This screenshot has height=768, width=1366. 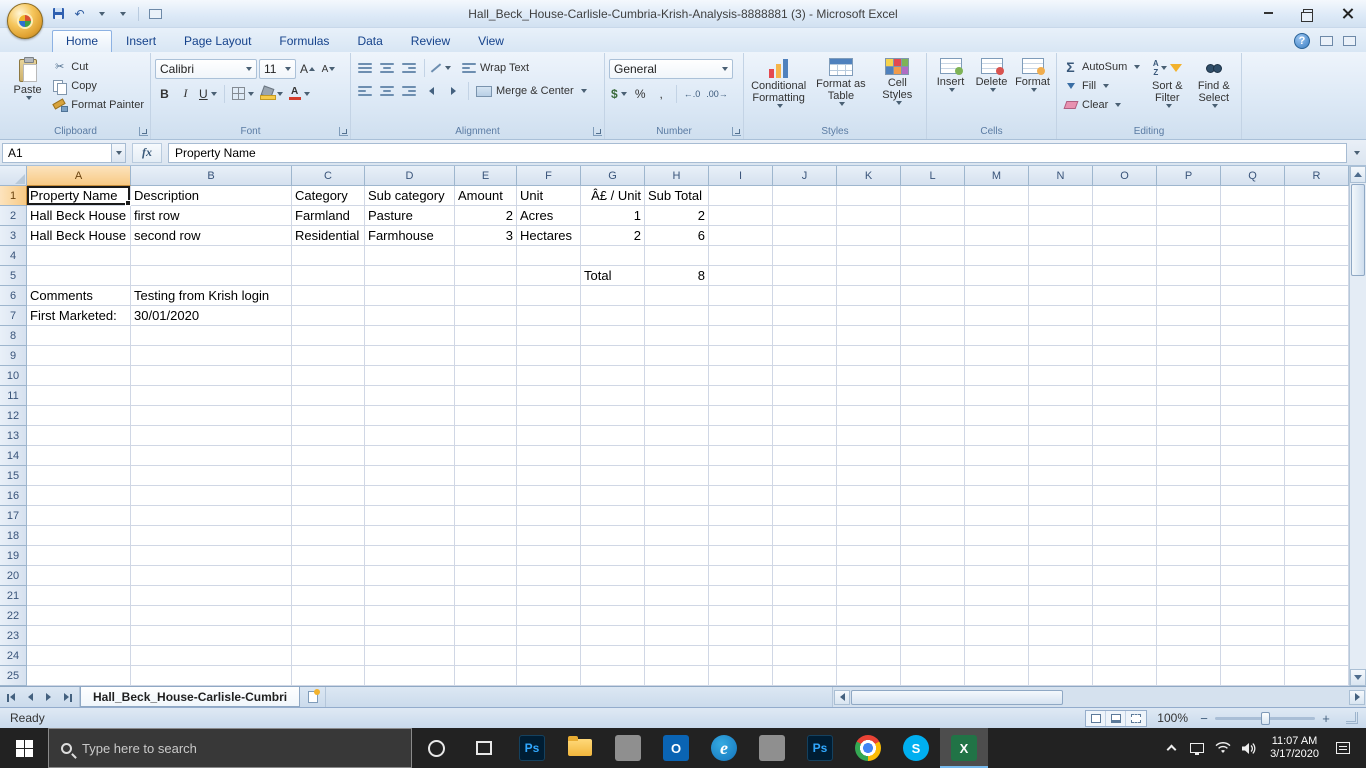 I want to click on cell-H3: 6, so click(x=677, y=236).